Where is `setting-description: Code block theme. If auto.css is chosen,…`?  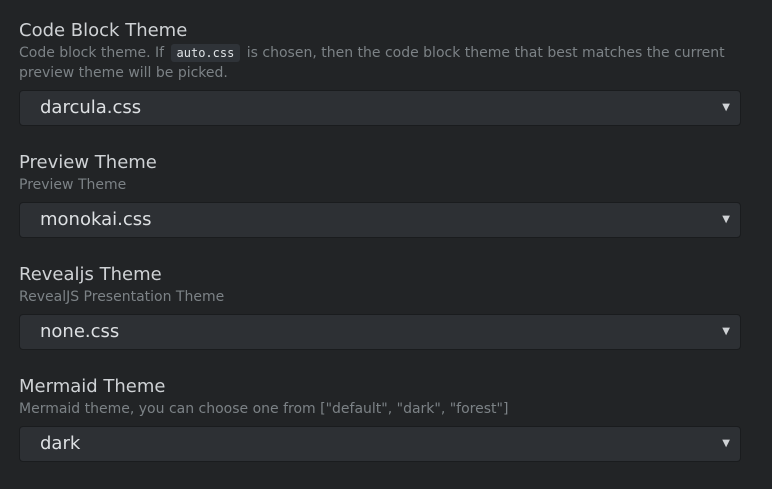 setting-description: Code block theme. If auto.css is chosen,… is located at coordinates (380, 63).